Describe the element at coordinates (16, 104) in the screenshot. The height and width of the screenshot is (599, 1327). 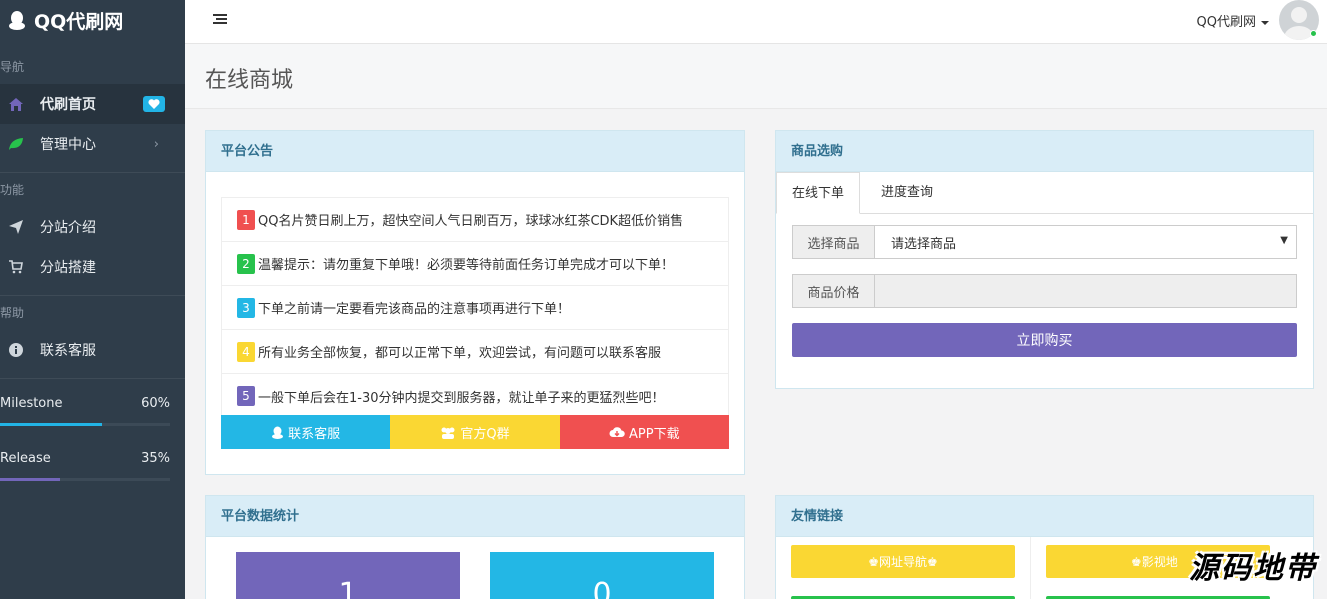
I see `home-icon` at that location.